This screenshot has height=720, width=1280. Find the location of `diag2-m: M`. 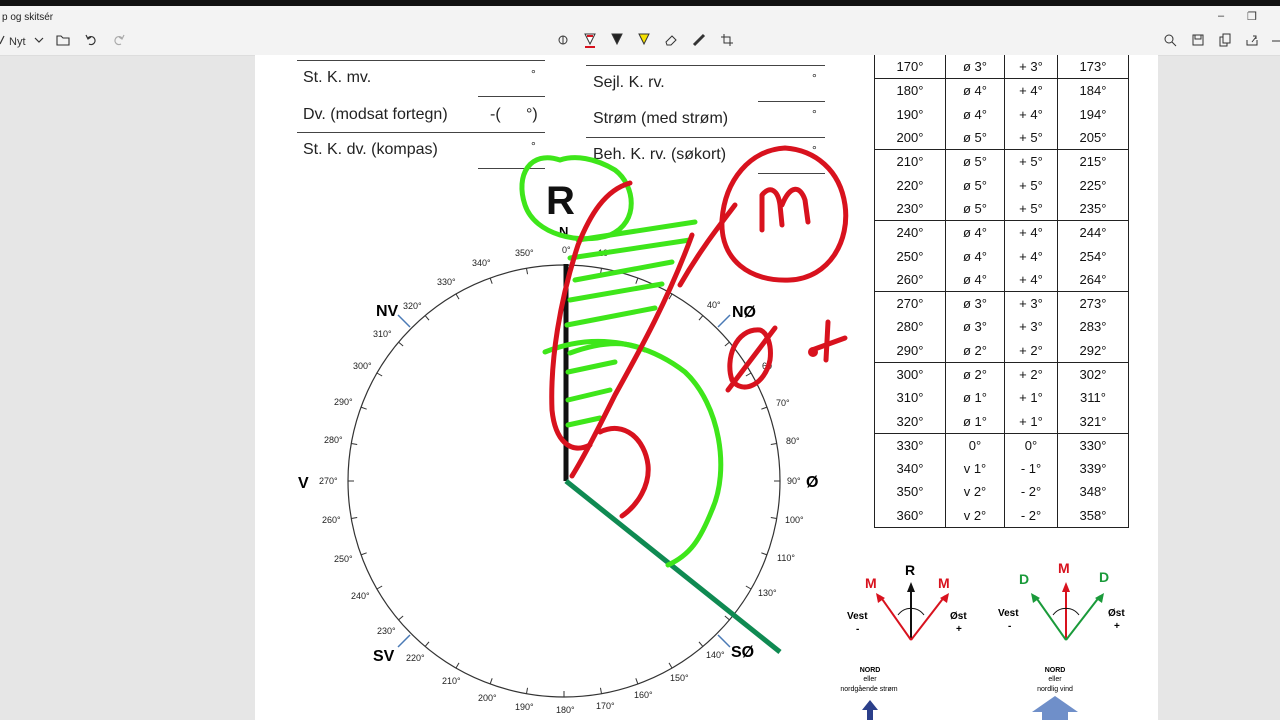

diag2-m: M is located at coordinates (1064, 568).